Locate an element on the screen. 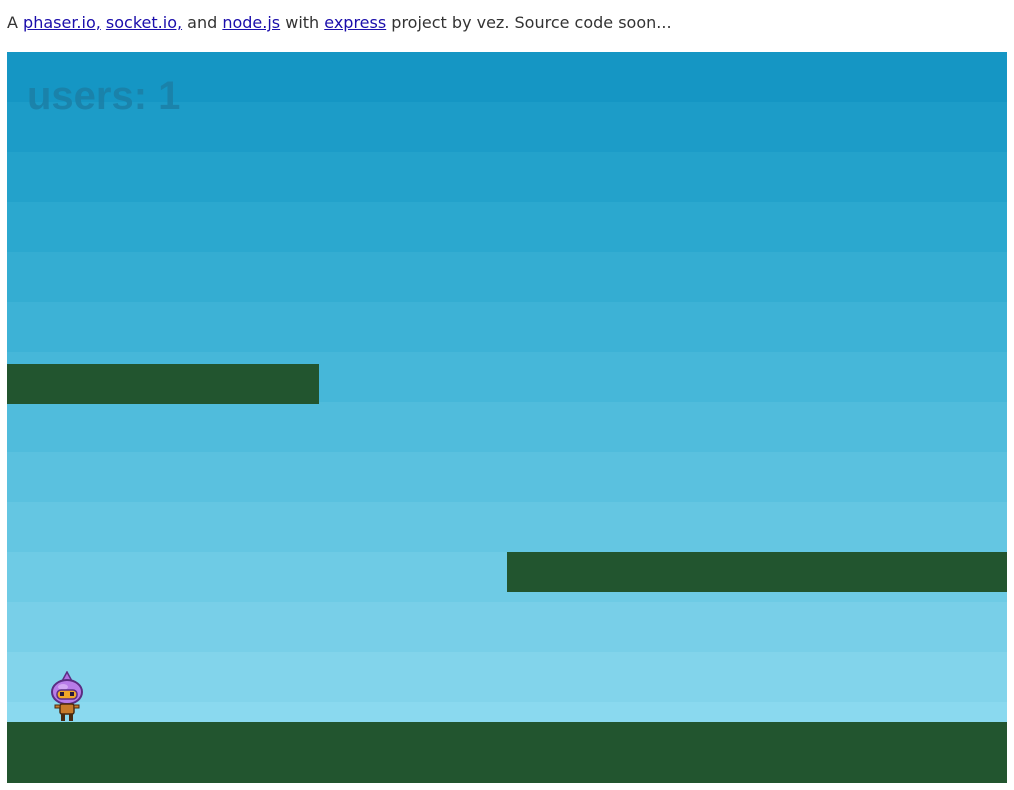 The image size is (1014, 790). nodejs-link: node.js is located at coordinates (251, 22).